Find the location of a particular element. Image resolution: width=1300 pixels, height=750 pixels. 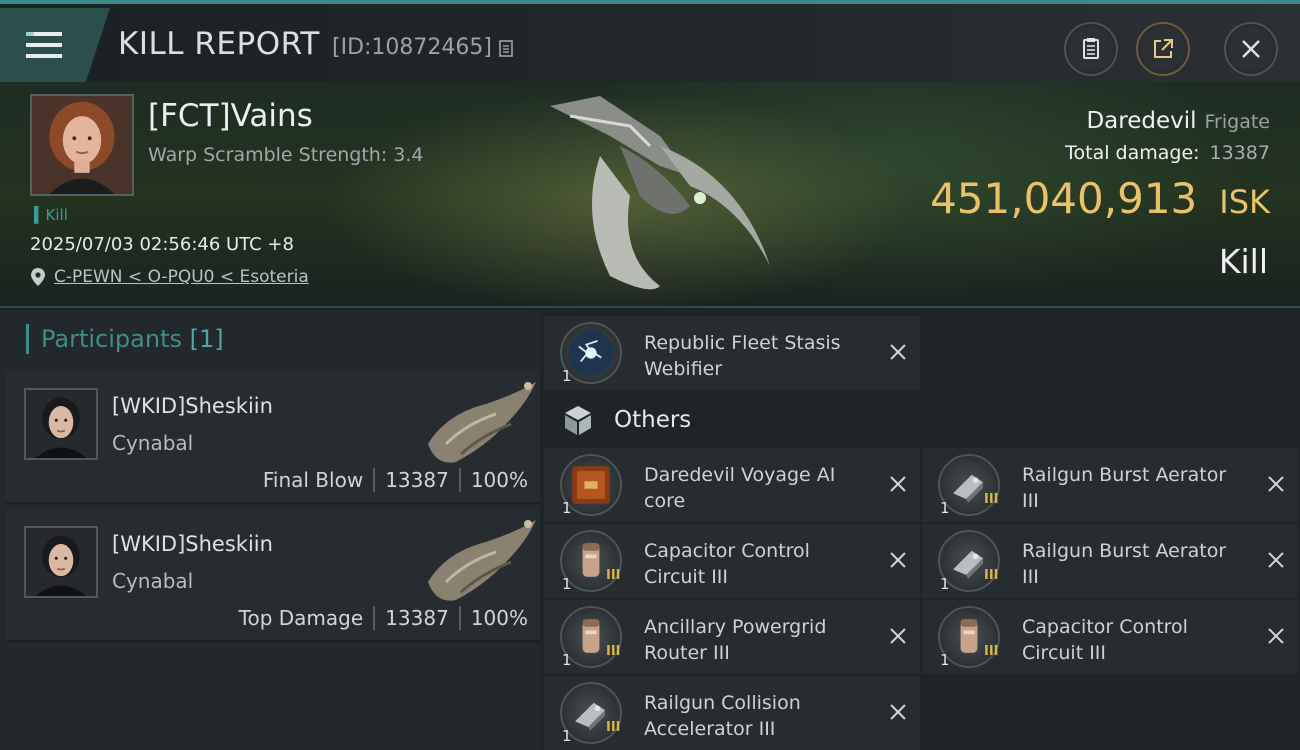

total-damage: Total damage: 13387 is located at coordinates (1167, 153).